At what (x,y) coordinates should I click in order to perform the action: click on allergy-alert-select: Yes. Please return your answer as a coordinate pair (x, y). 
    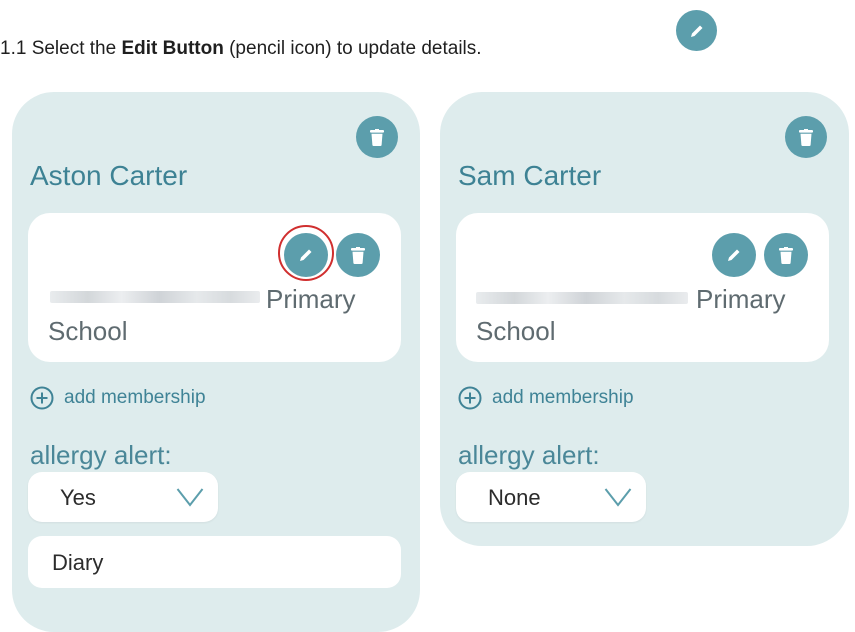
    Looking at the image, I should click on (123, 497).